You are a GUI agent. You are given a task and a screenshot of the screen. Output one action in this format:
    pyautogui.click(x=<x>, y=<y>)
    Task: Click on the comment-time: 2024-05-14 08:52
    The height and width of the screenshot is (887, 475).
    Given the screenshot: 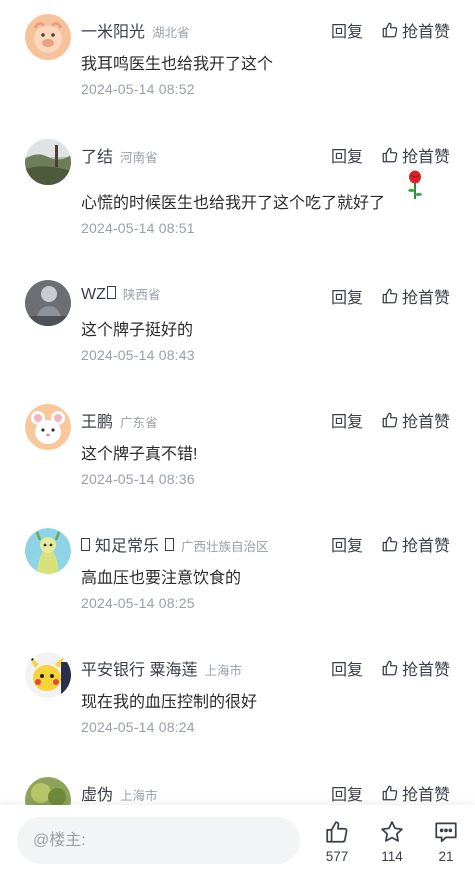 What is the action you would take?
    pyautogui.click(x=138, y=89)
    